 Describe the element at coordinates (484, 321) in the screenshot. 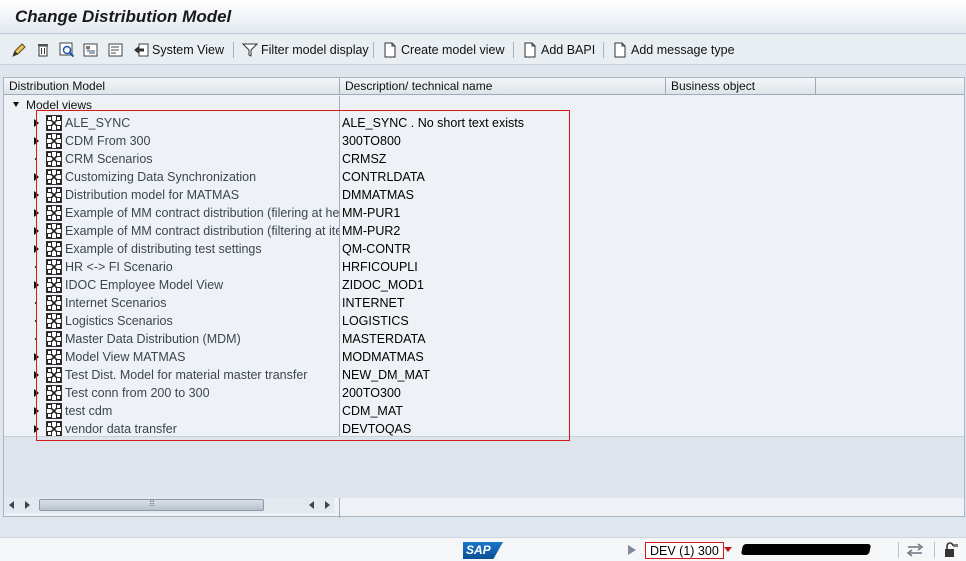

I see `tree-row: Logistics Scenarios LOGISTICS` at that location.